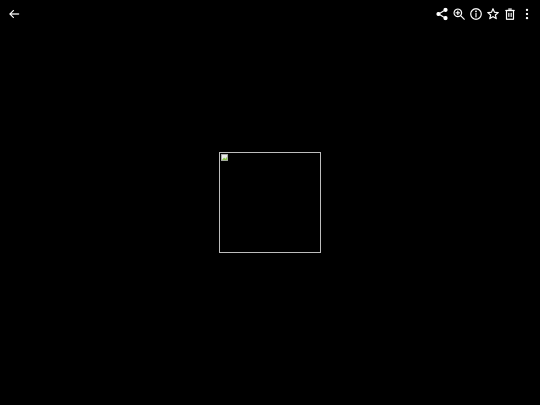 The height and width of the screenshot is (405, 540). I want to click on share-icon, so click(442, 14).